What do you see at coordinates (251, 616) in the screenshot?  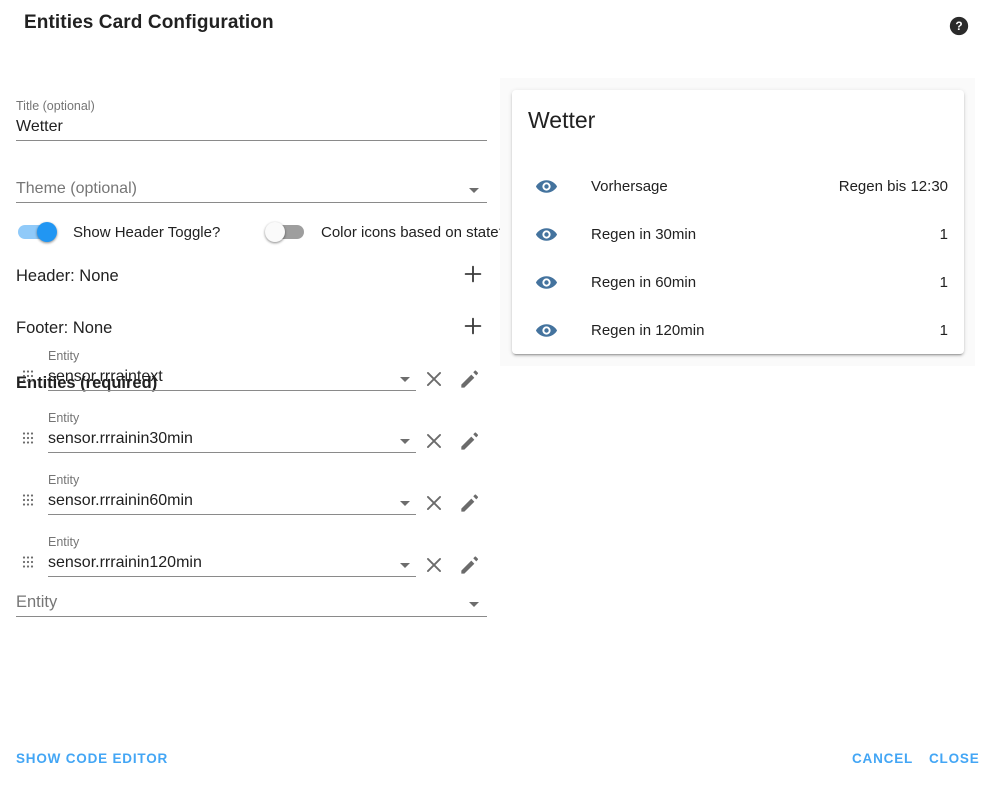 I see `entity-picker-underline` at bounding box center [251, 616].